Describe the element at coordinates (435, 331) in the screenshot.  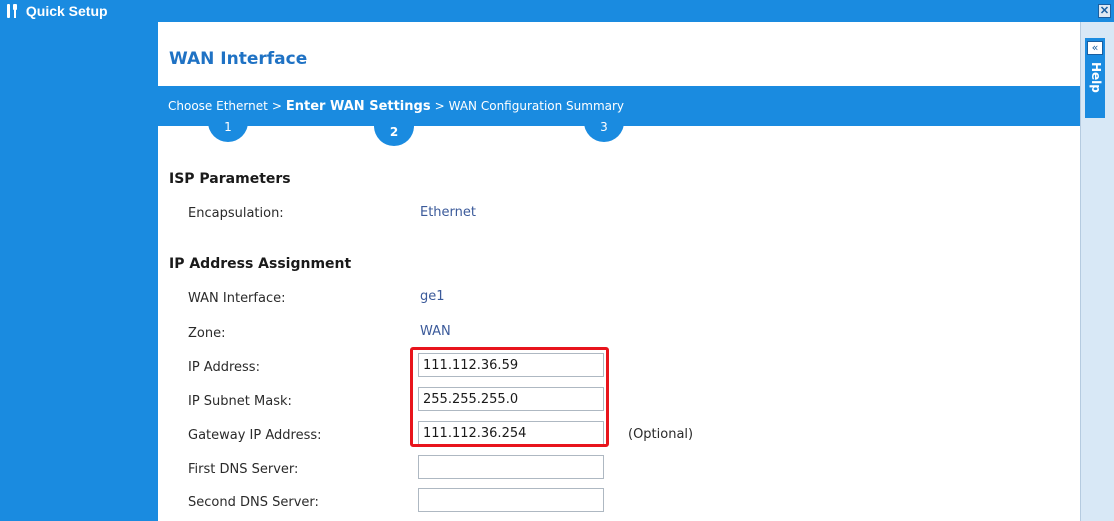
I see `zone-value: WAN` at that location.